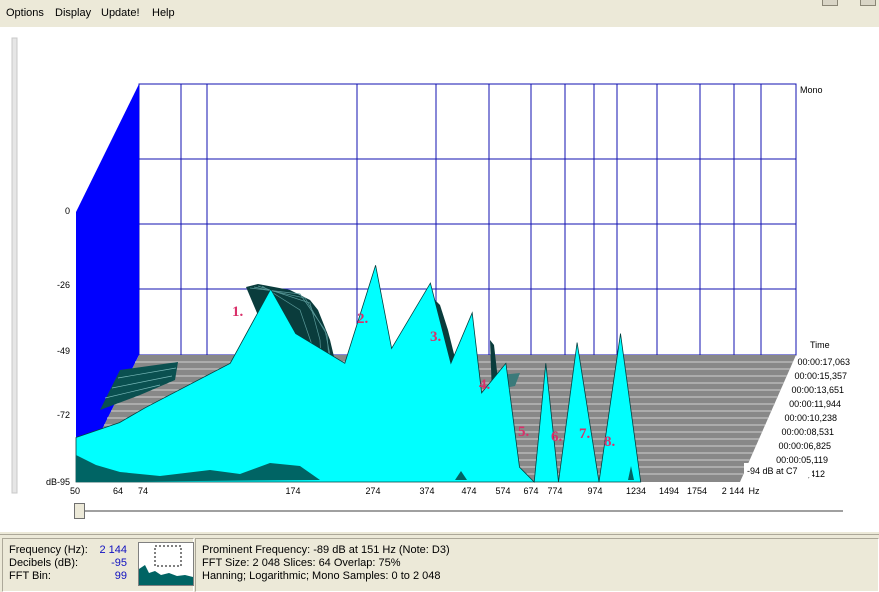  Describe the element at coordinates (363, 319) in the screenshot. I see `peak-label-2: 2.` at that location.